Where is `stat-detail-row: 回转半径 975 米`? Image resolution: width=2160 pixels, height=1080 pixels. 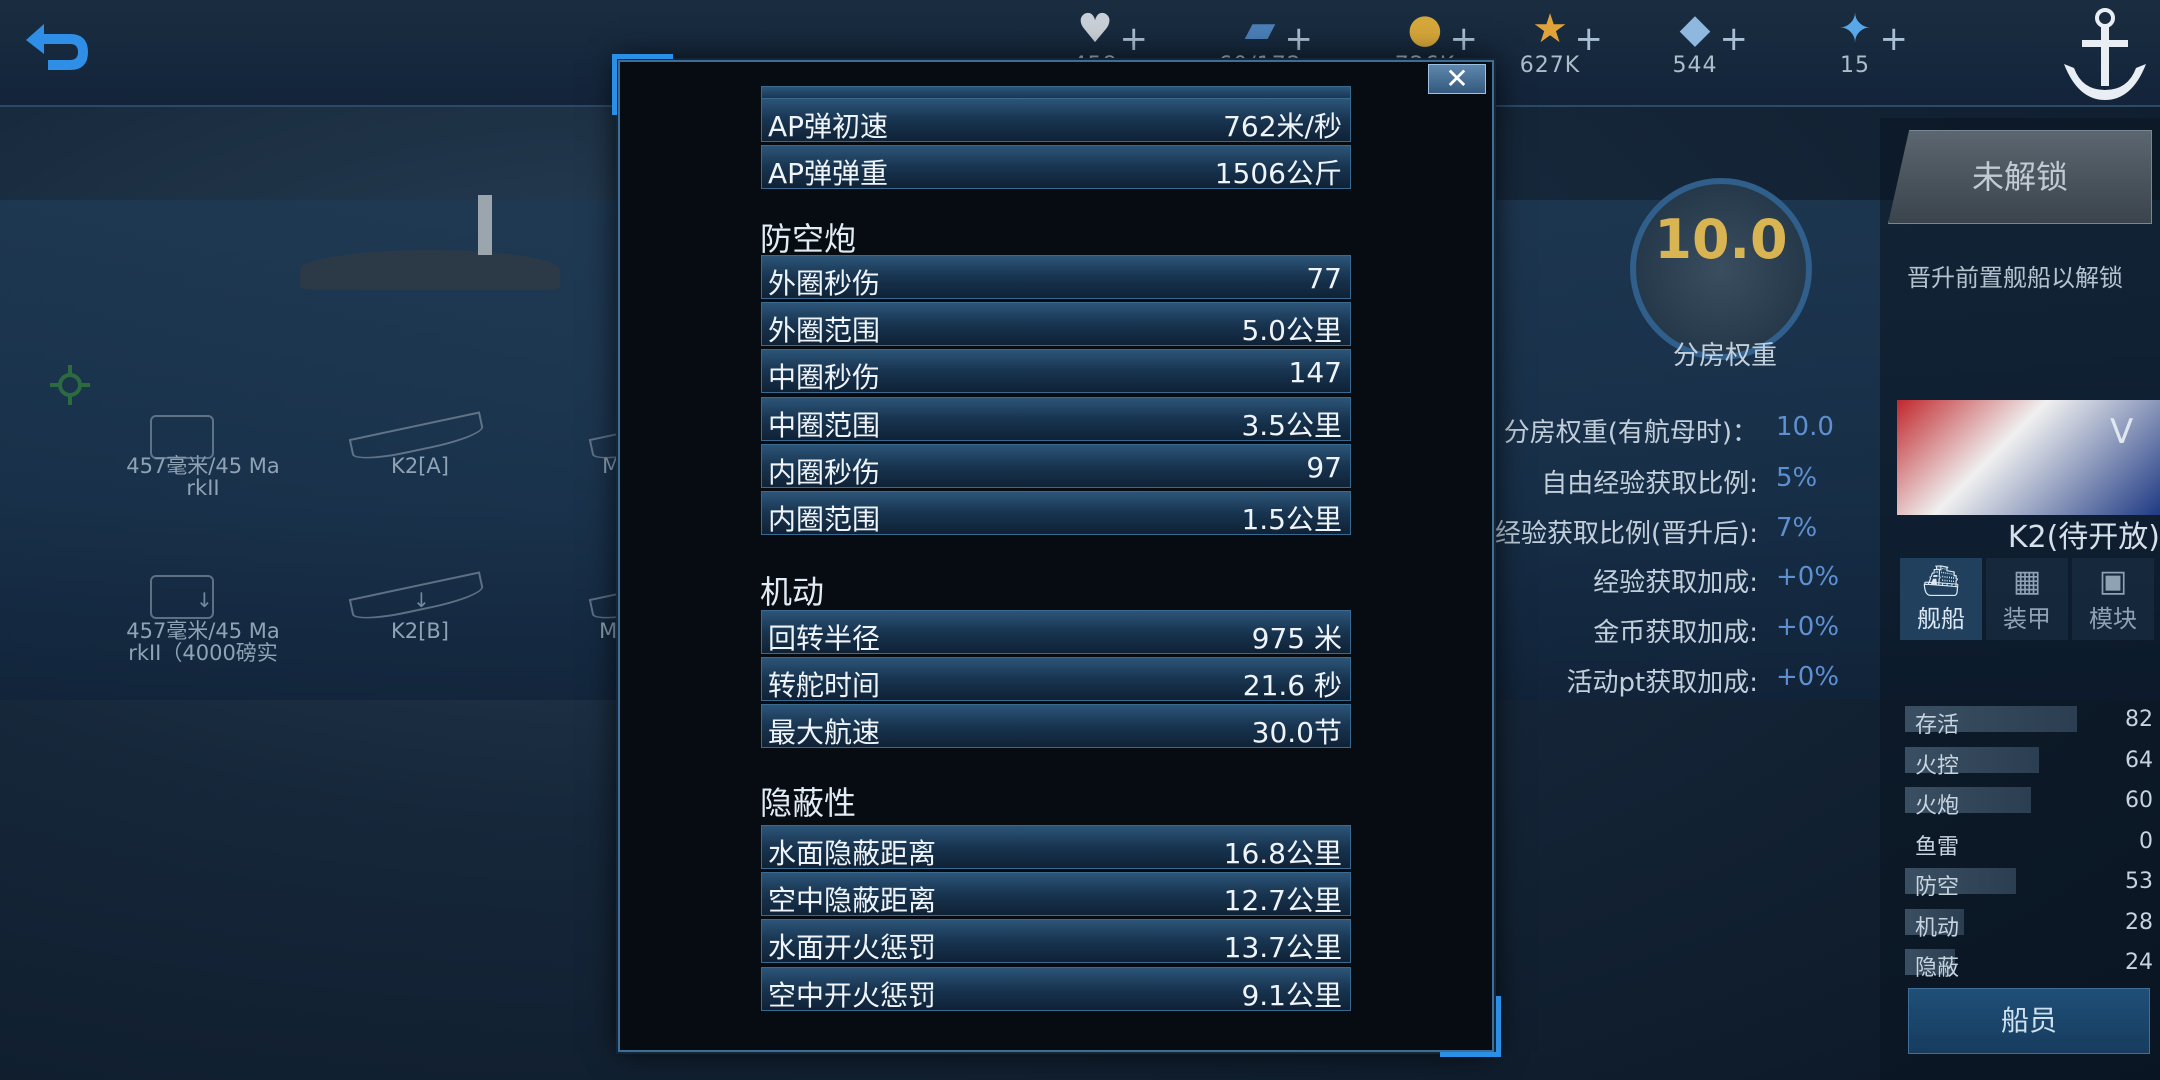 stat-detail-row: 回转半径 975 米 is located at coordinates (1056, 632).